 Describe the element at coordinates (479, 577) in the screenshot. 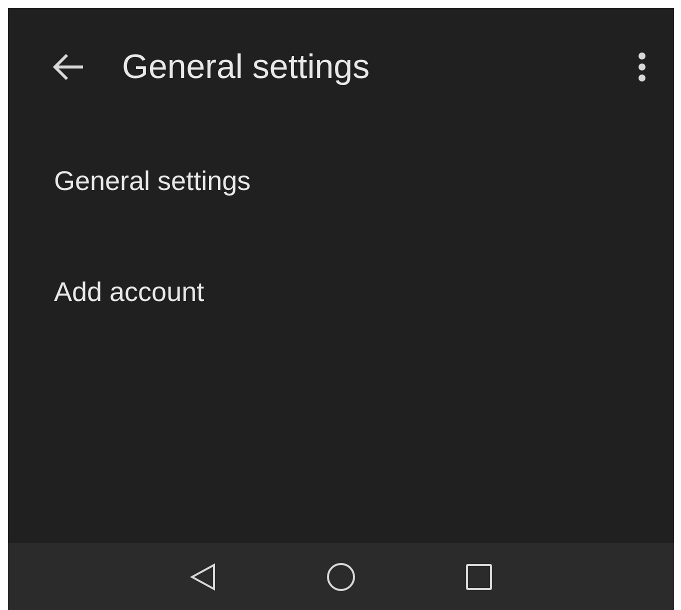

I see `recents-icon` at that location.